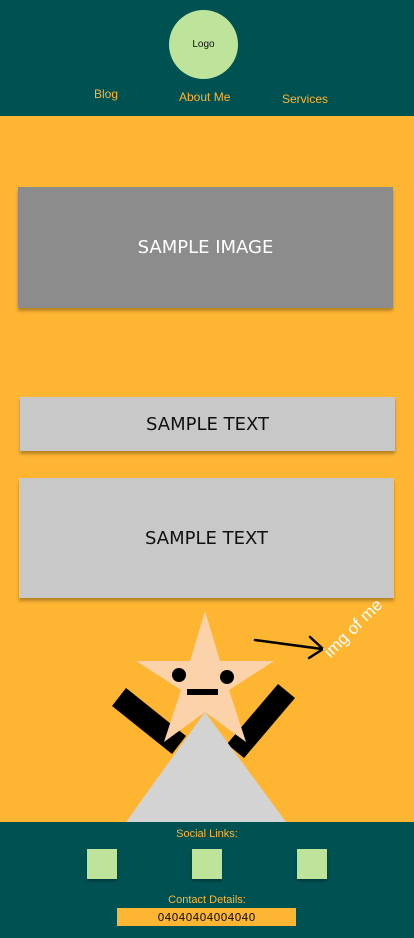 The width and height of the screenshot is (414, 938). Describe the element at coordinates (207, 900) in the screenshot. I see `contact-details-label: Contact Details:` at that location.